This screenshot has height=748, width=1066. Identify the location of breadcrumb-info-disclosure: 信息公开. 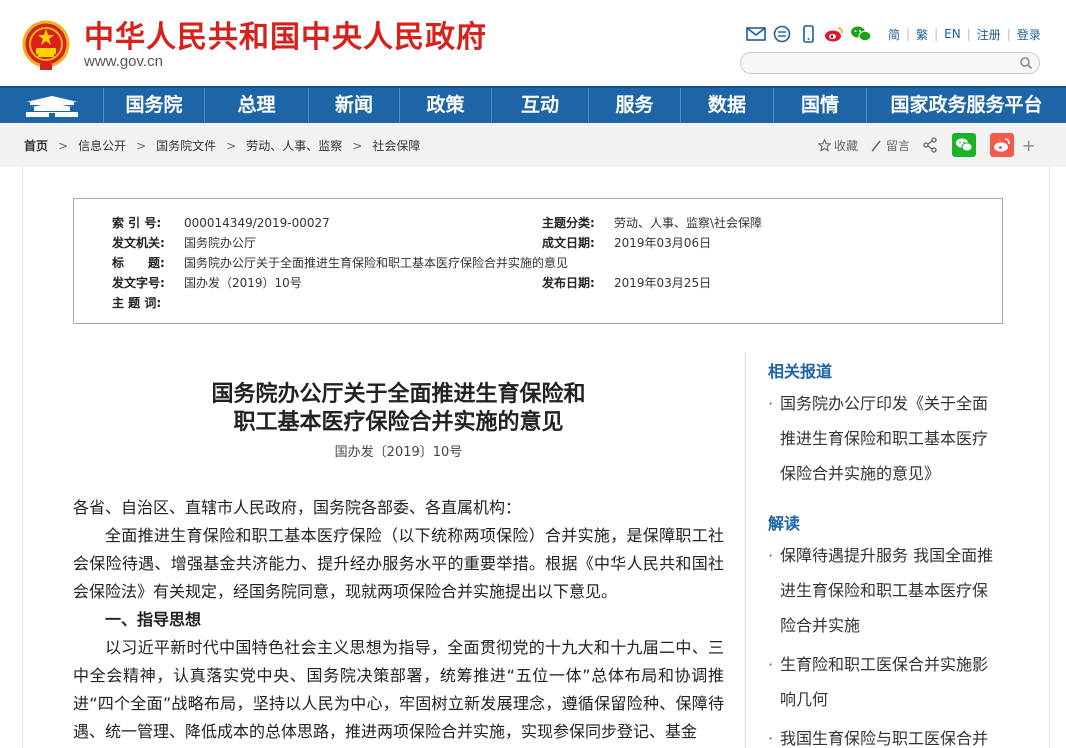
(102, 145).